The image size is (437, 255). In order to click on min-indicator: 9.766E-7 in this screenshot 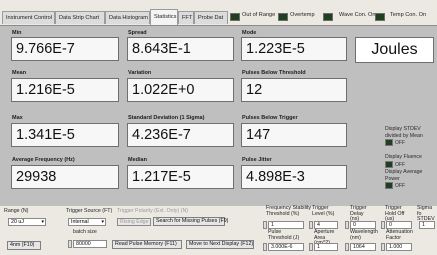, I will do `click(65, 49)`.